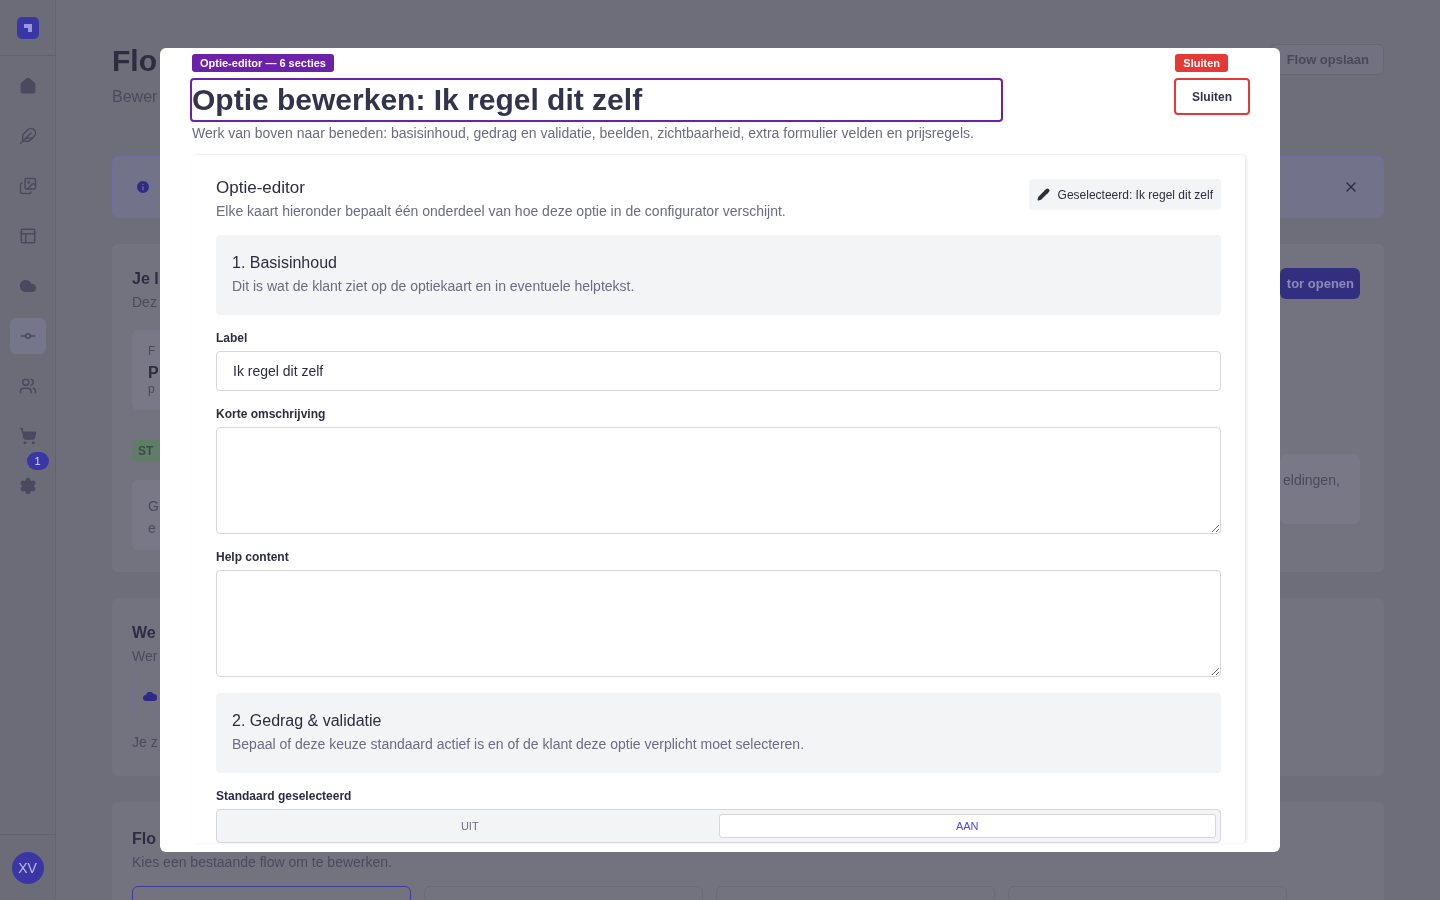 Image resolution: width=1440 pixels, height=900 pixels. What do you see at coordinates (1320, 283) in the screenshot?
I see `open-editor-button: tor openen` at bounding box center [1320, 283].